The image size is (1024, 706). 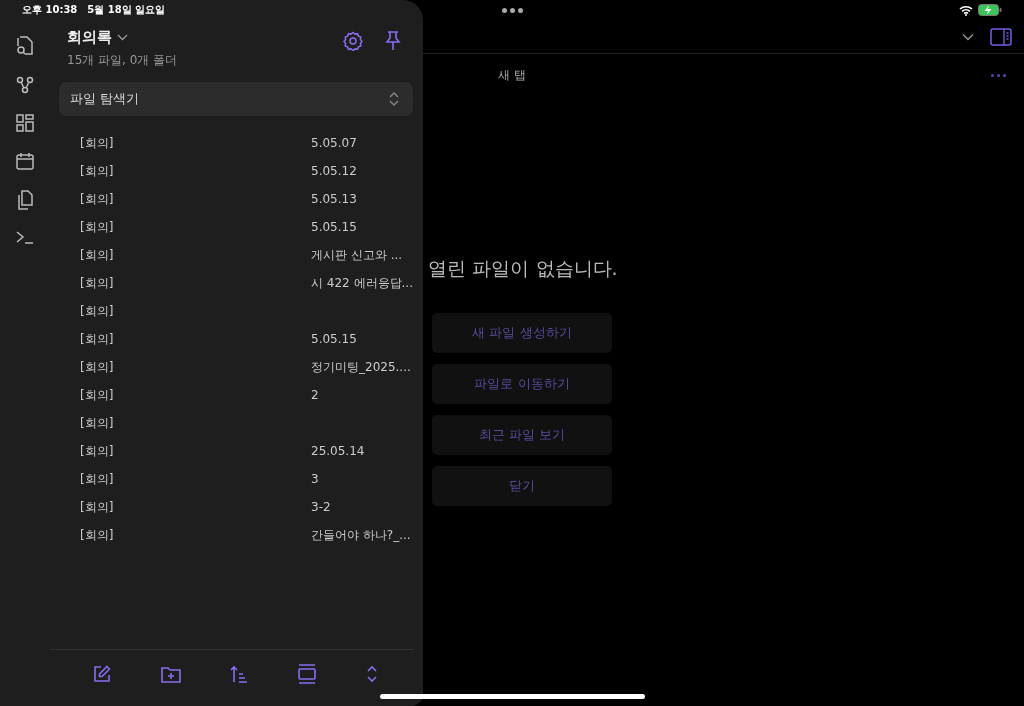 I want to click on file-name-tail: 3-2, so click(x=321, y=507).